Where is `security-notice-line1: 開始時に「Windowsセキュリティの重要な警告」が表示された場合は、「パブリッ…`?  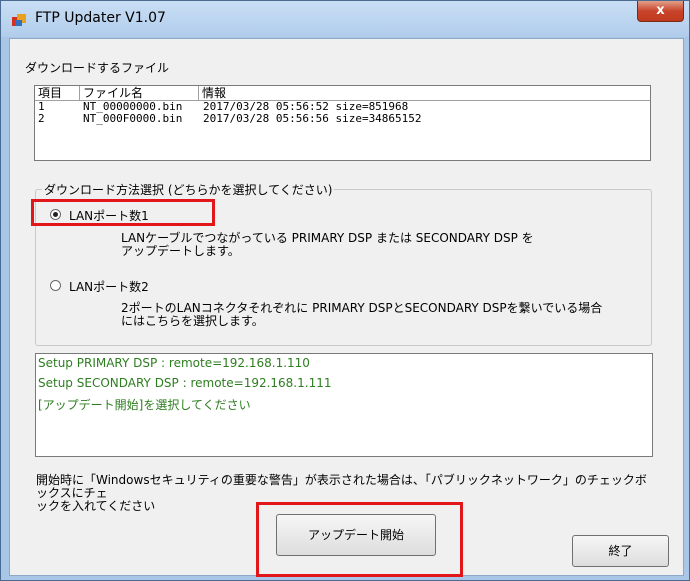 security-notice-line1: 開始時に「Windowsセキュリティの重要な警告」が表示された場合は、「パブリッ… is located at coordinates (341, 486).